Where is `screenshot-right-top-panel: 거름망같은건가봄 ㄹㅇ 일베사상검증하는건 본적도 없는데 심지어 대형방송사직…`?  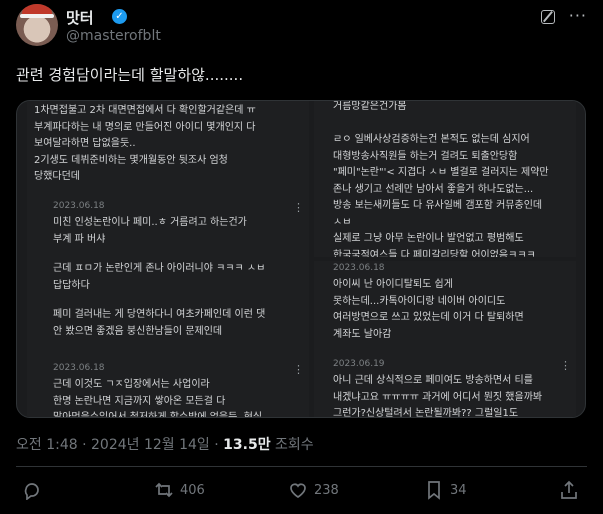 screenshot-right-top-panel: 거름망같은건가봄 ㄹㅇ 일베사상검증하는건 본적도 없는데 심지어 대형방송사직… is located at coordinates (445, 179).